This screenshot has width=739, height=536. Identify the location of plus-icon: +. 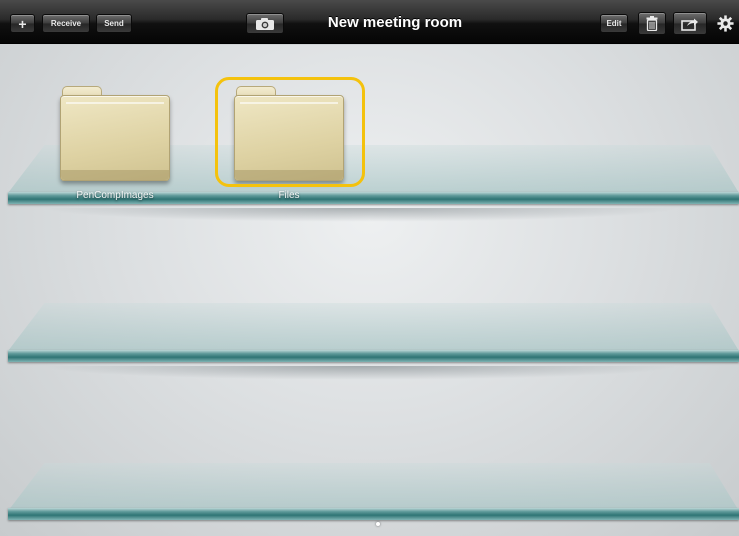
(22, 23).